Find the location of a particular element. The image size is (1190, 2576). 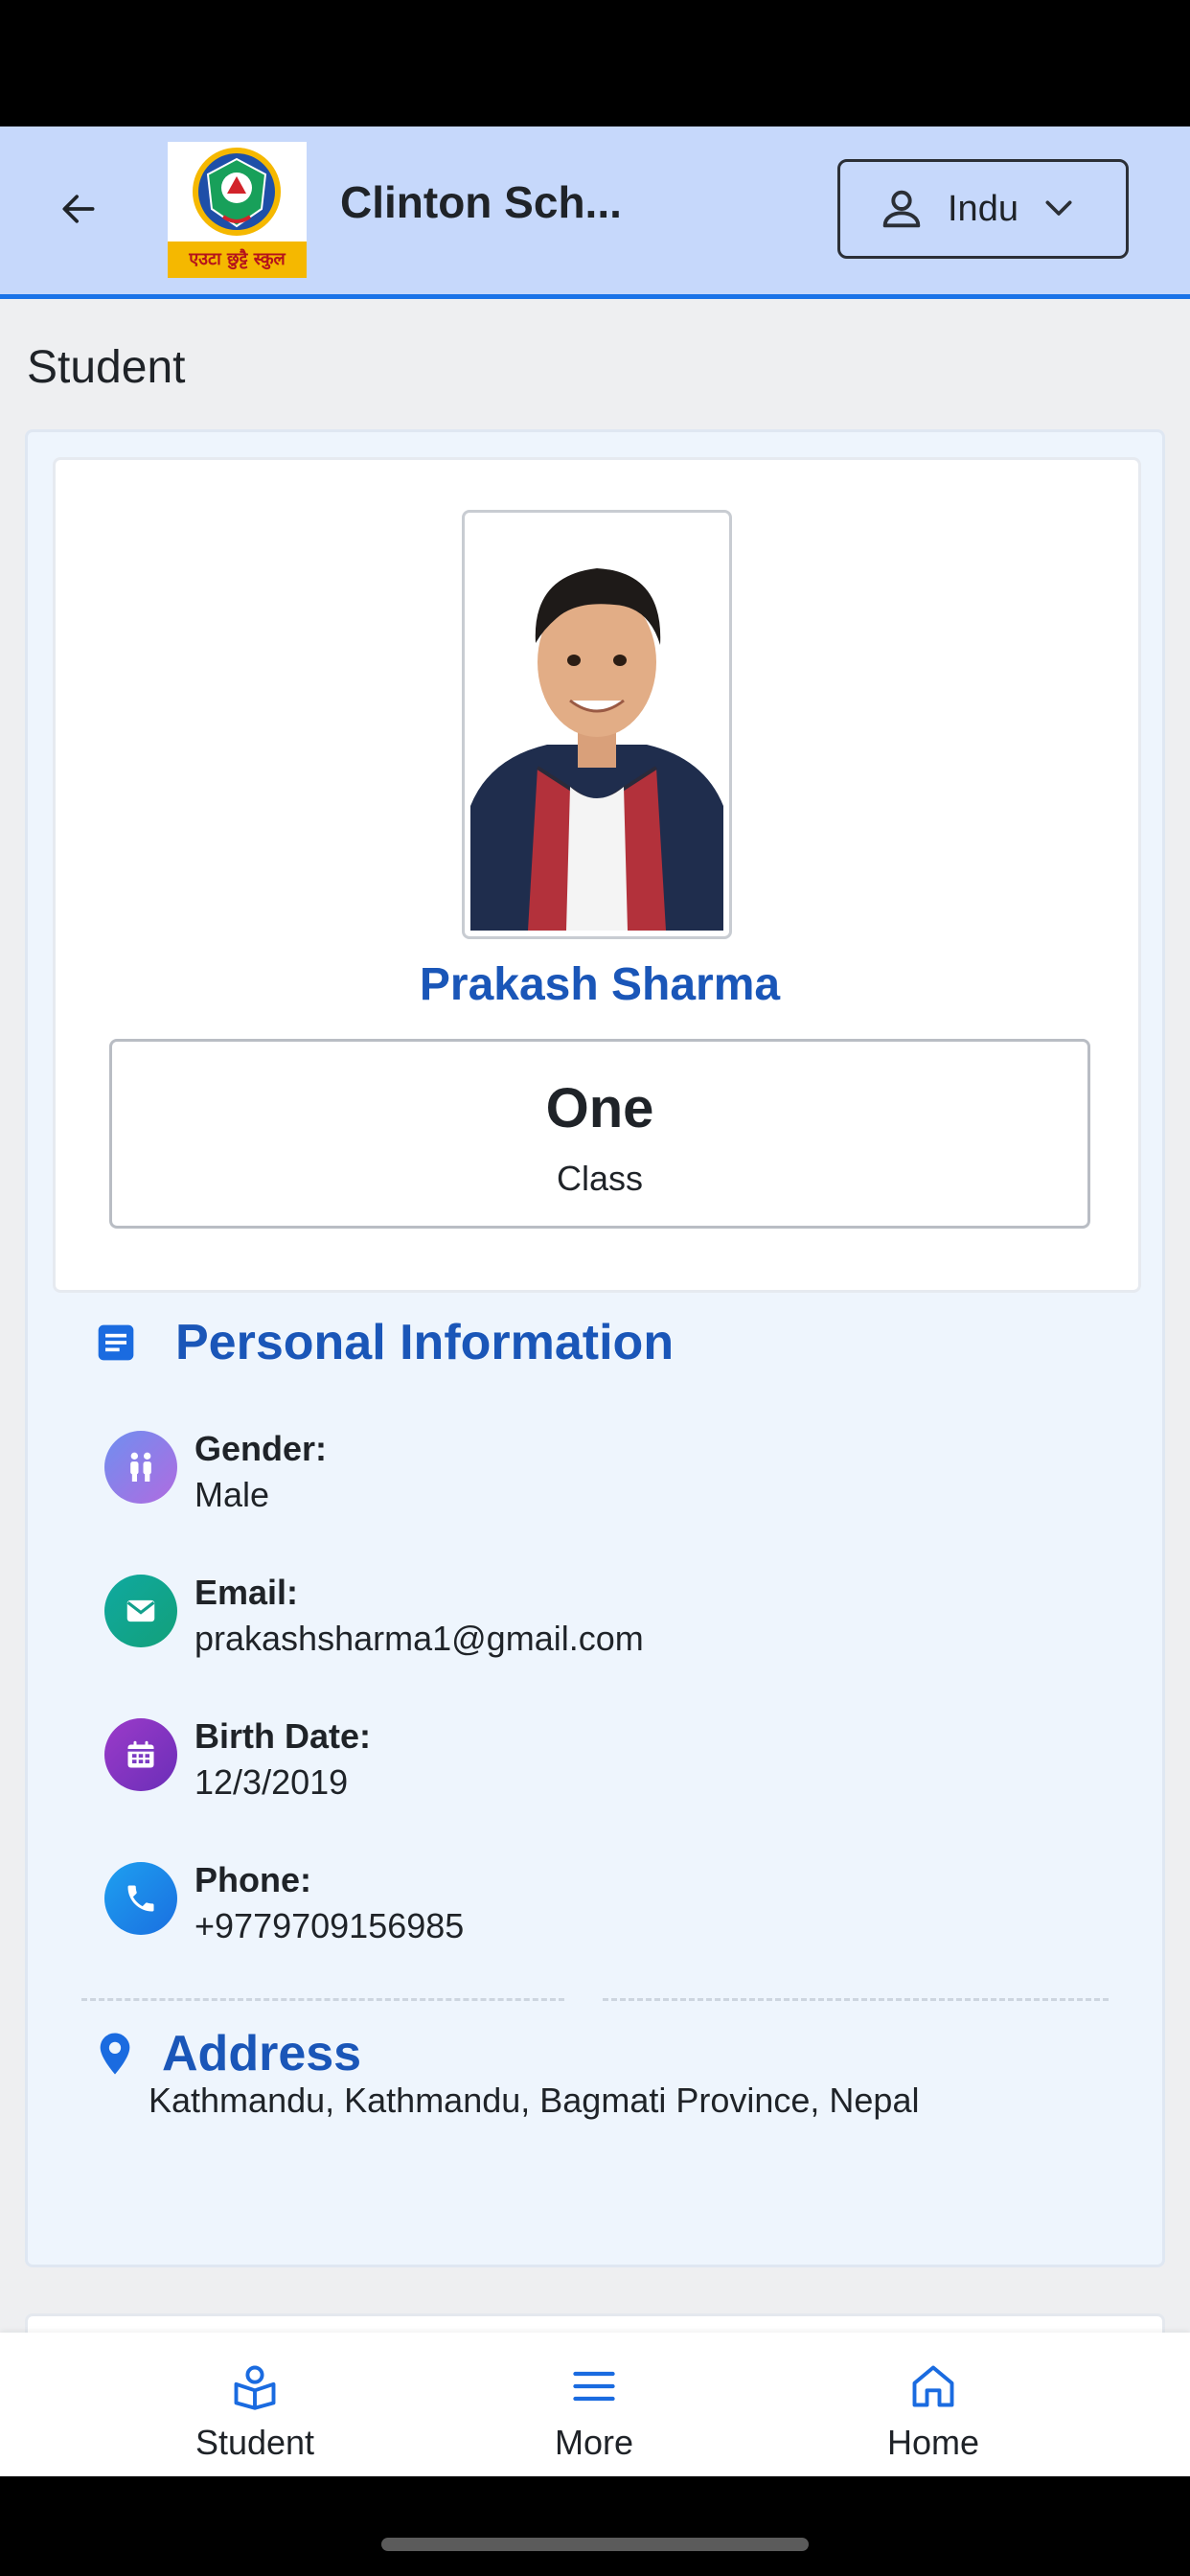

user-dropdown: Indu is located at coordinates (983, 209).